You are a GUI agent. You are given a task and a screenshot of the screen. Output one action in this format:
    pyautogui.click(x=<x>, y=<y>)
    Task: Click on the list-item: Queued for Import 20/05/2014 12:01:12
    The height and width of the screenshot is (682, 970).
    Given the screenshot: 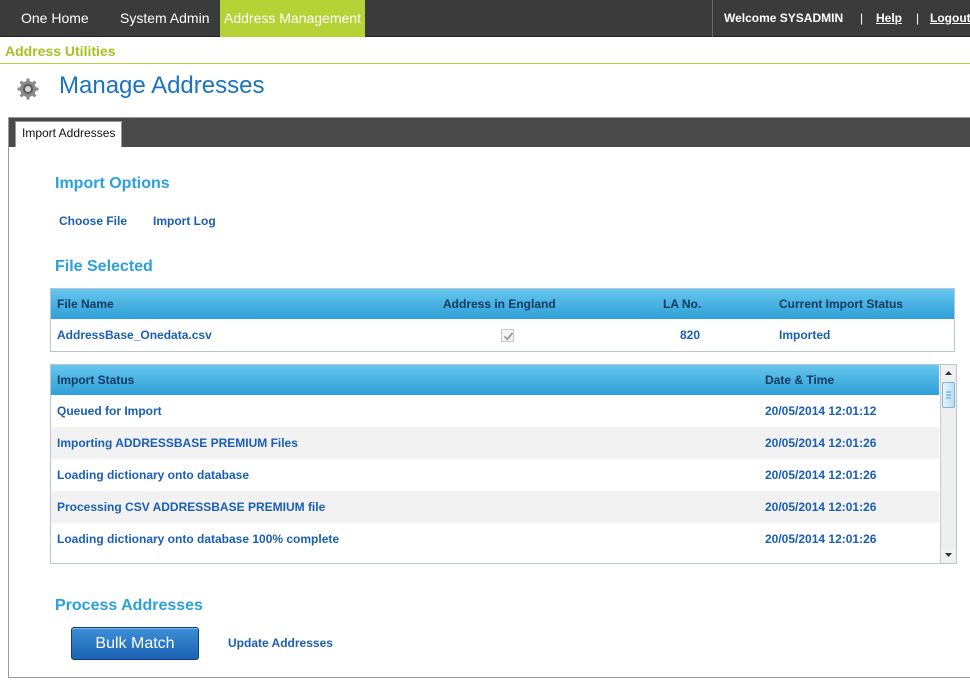 What is the action you would take?
    pyautogui.click(x=495, y=411)
    